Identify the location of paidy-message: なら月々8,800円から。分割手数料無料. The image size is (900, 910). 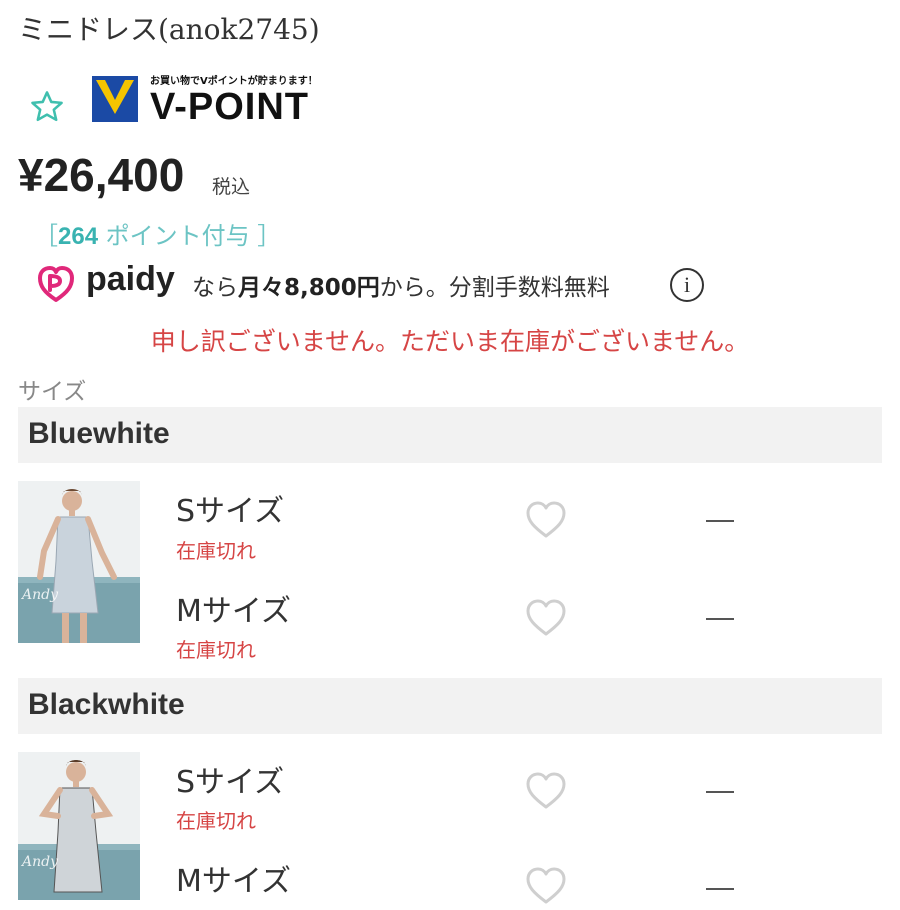
(401, 285).